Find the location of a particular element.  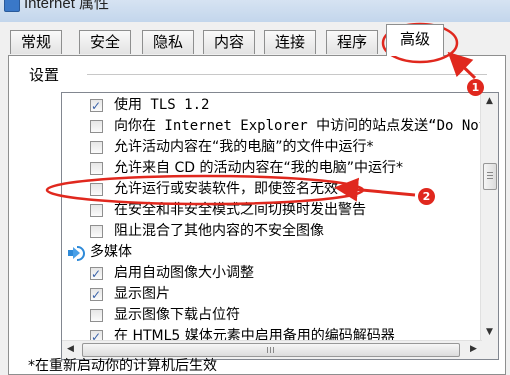

internet-options-icon is located at coordinates (12, 6).